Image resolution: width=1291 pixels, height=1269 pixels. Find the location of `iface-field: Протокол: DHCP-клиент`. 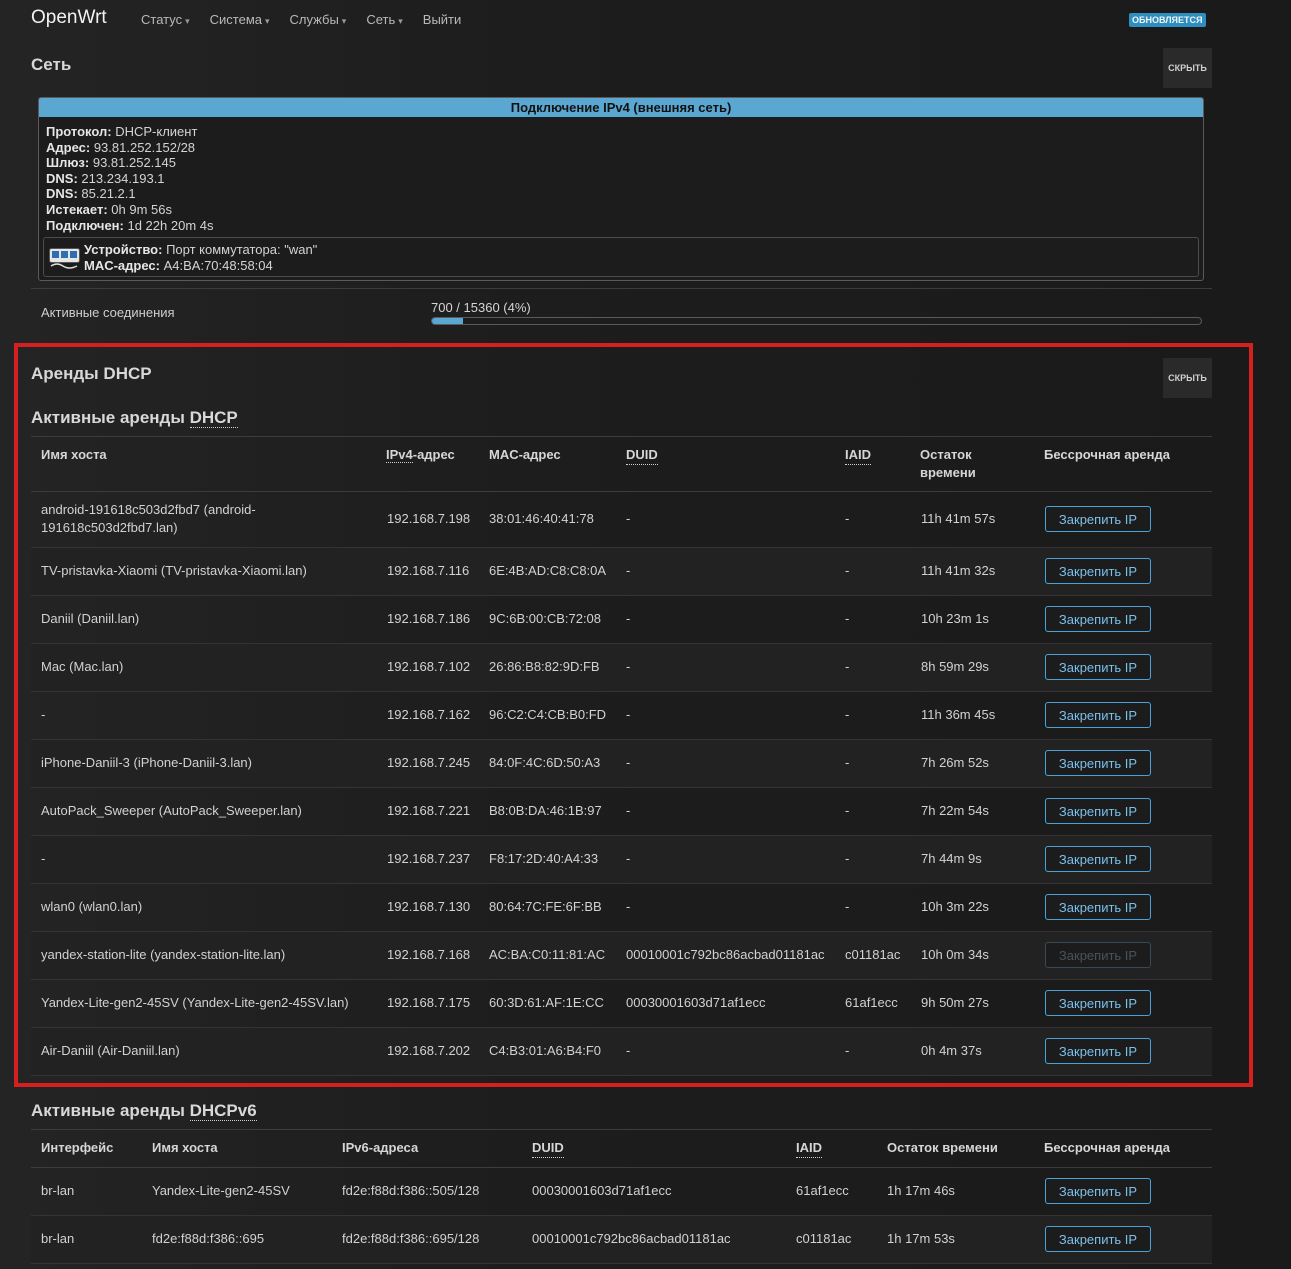

iface-field: Протокол: DHCP-клиент is located at coordinates (624, 132).